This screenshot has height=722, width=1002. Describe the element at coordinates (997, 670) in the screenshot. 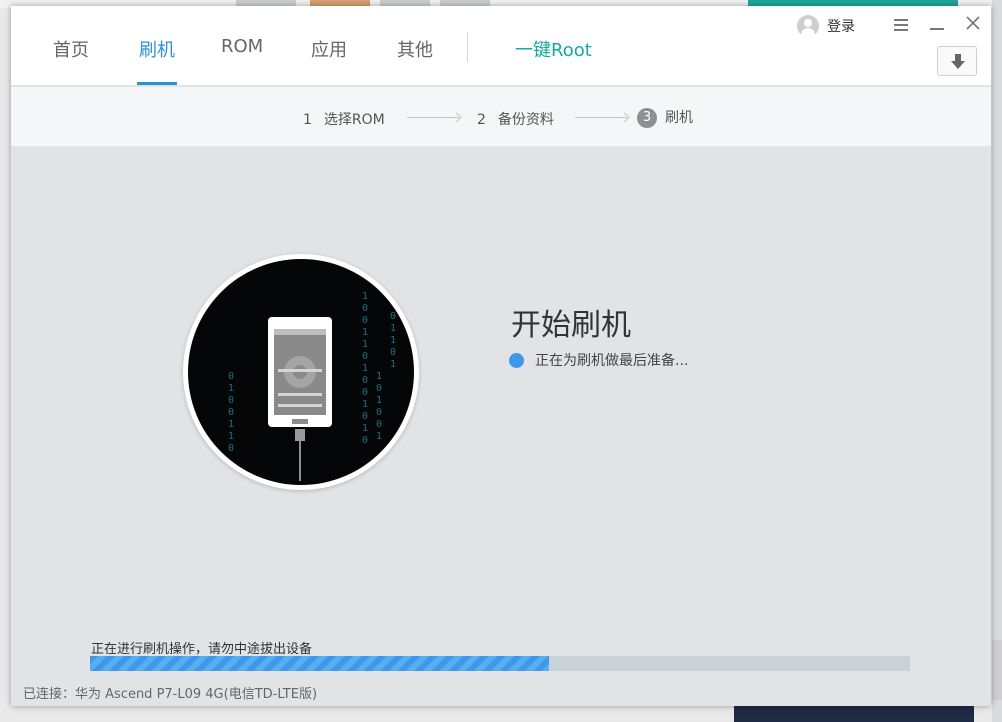

I see `background-scroll-arrows` at that location.